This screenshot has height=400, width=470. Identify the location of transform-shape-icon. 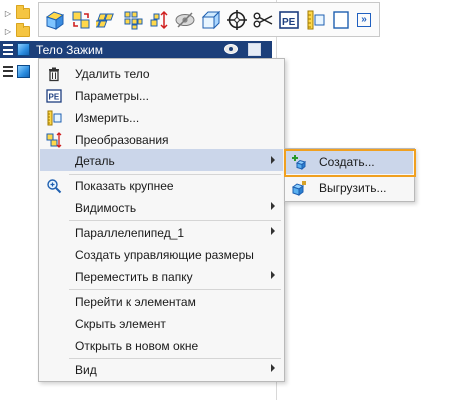
(81, 20).